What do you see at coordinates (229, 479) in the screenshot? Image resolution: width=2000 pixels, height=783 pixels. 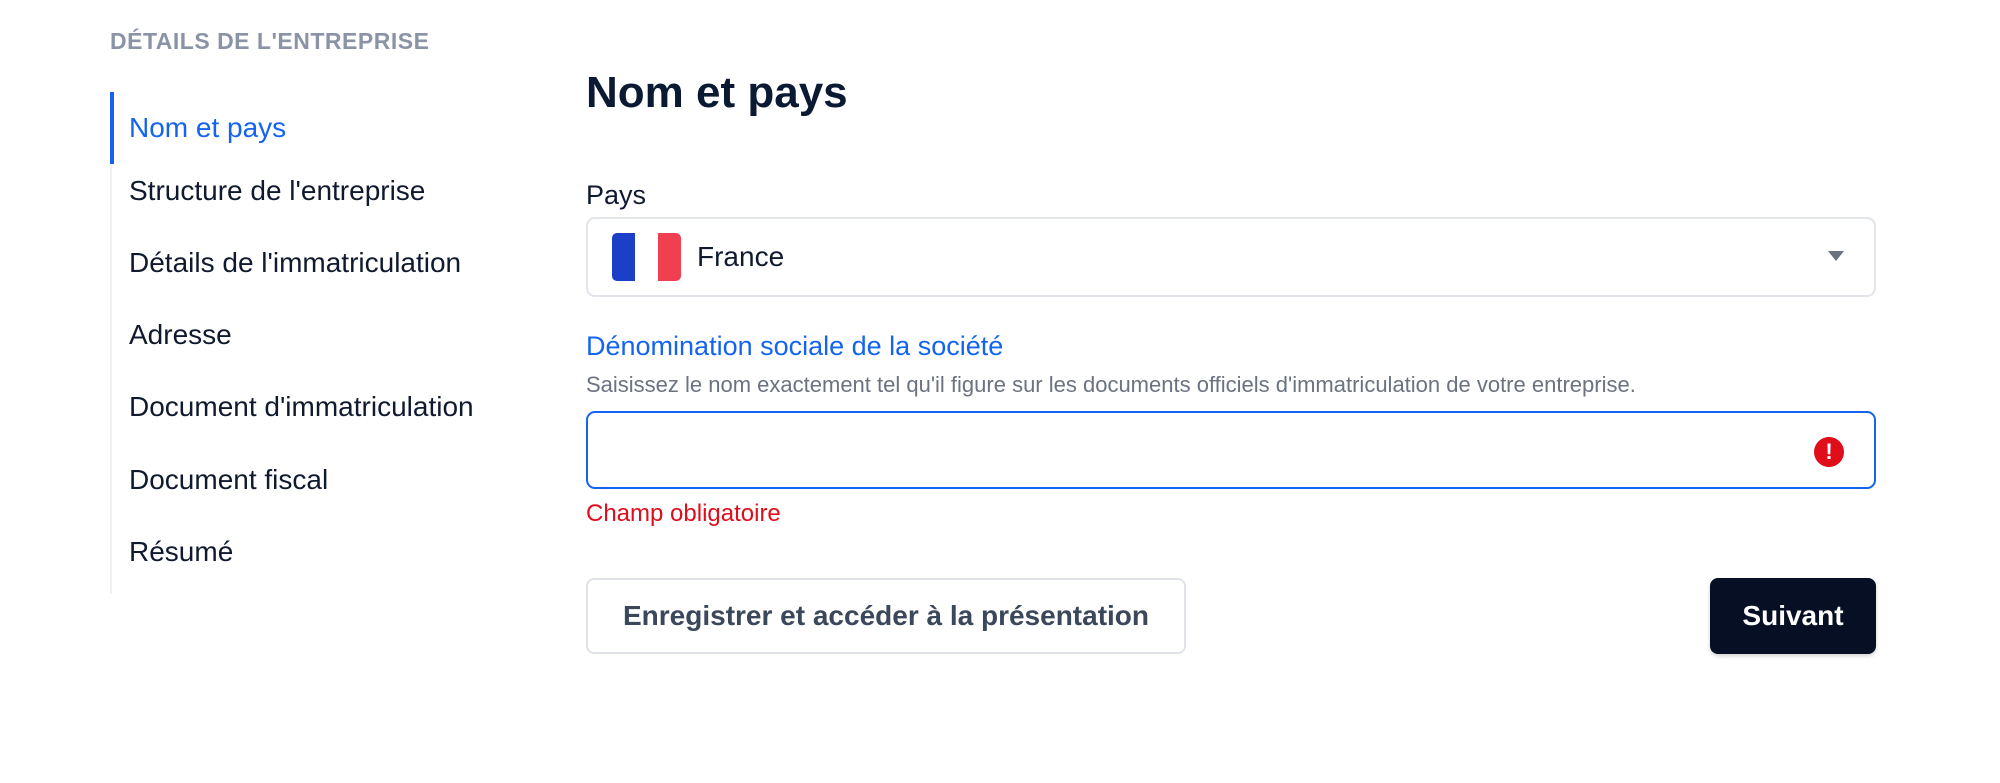 I see `sidebar-item-label: Document fiscal` at bounding box center [229, 479].